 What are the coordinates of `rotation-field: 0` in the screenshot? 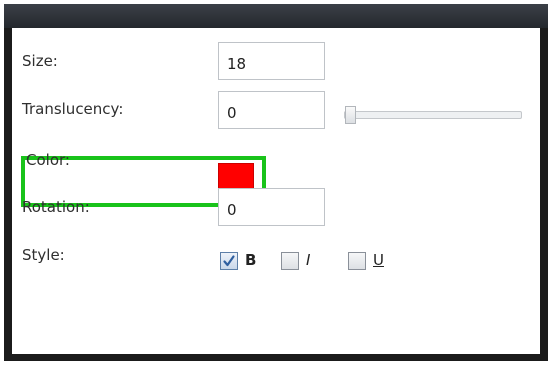 It's located at (271, 207).